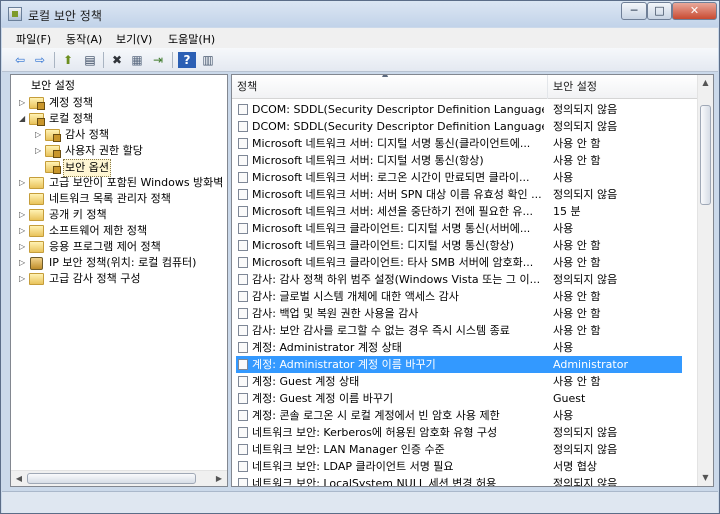  Describe the element at coordinates (465, 330) in the screenshot. I see `policy-row: 감사: 보안 감사를 로그할 수 없는 경우 즉시 시스템 종료 사용 안 함` at that location.